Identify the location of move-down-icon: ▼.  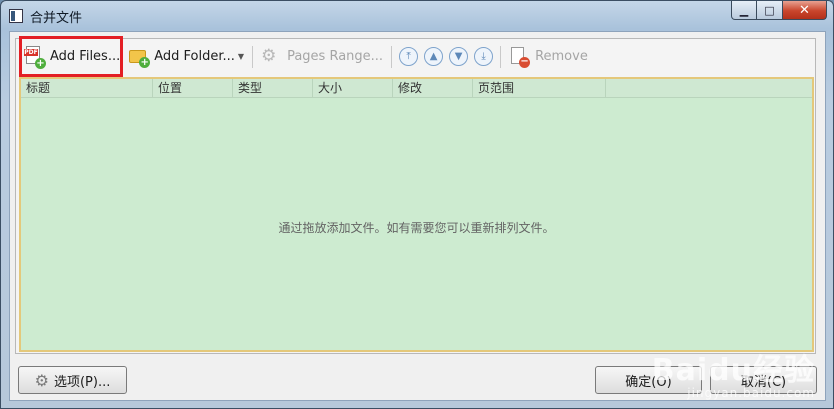
(459, 56).